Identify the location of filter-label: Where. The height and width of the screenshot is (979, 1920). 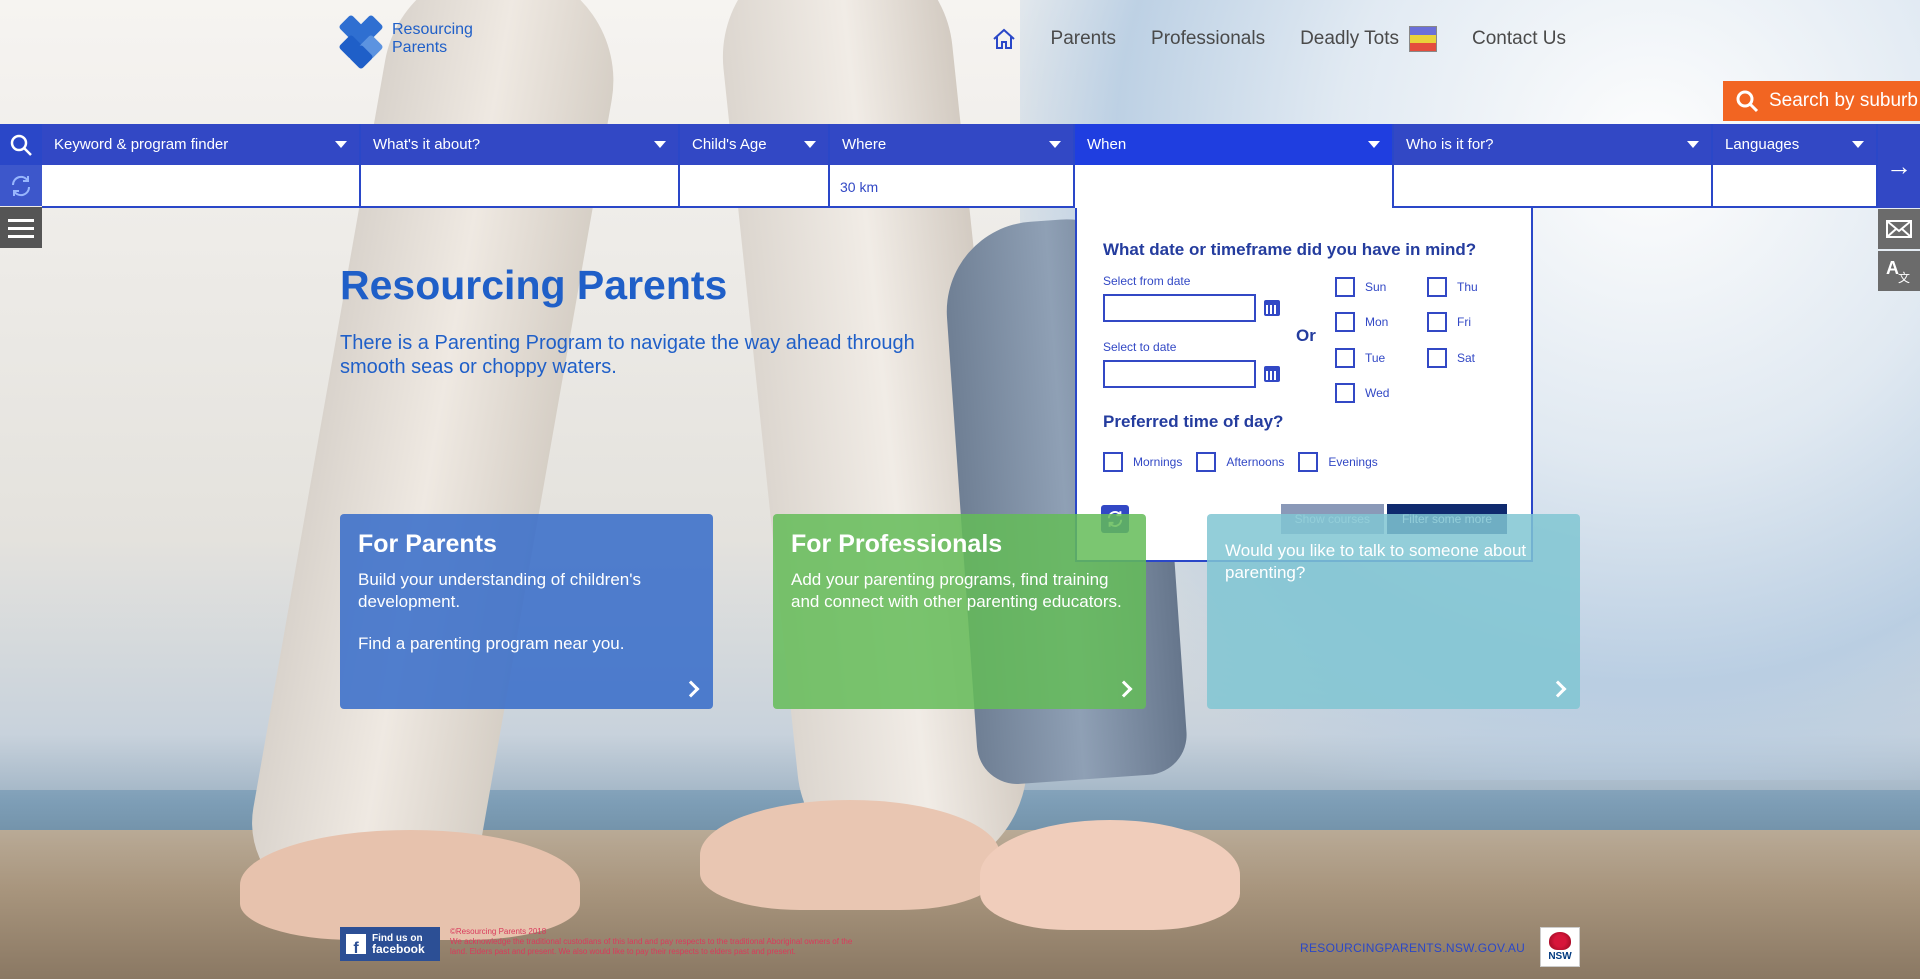
(864, 144).